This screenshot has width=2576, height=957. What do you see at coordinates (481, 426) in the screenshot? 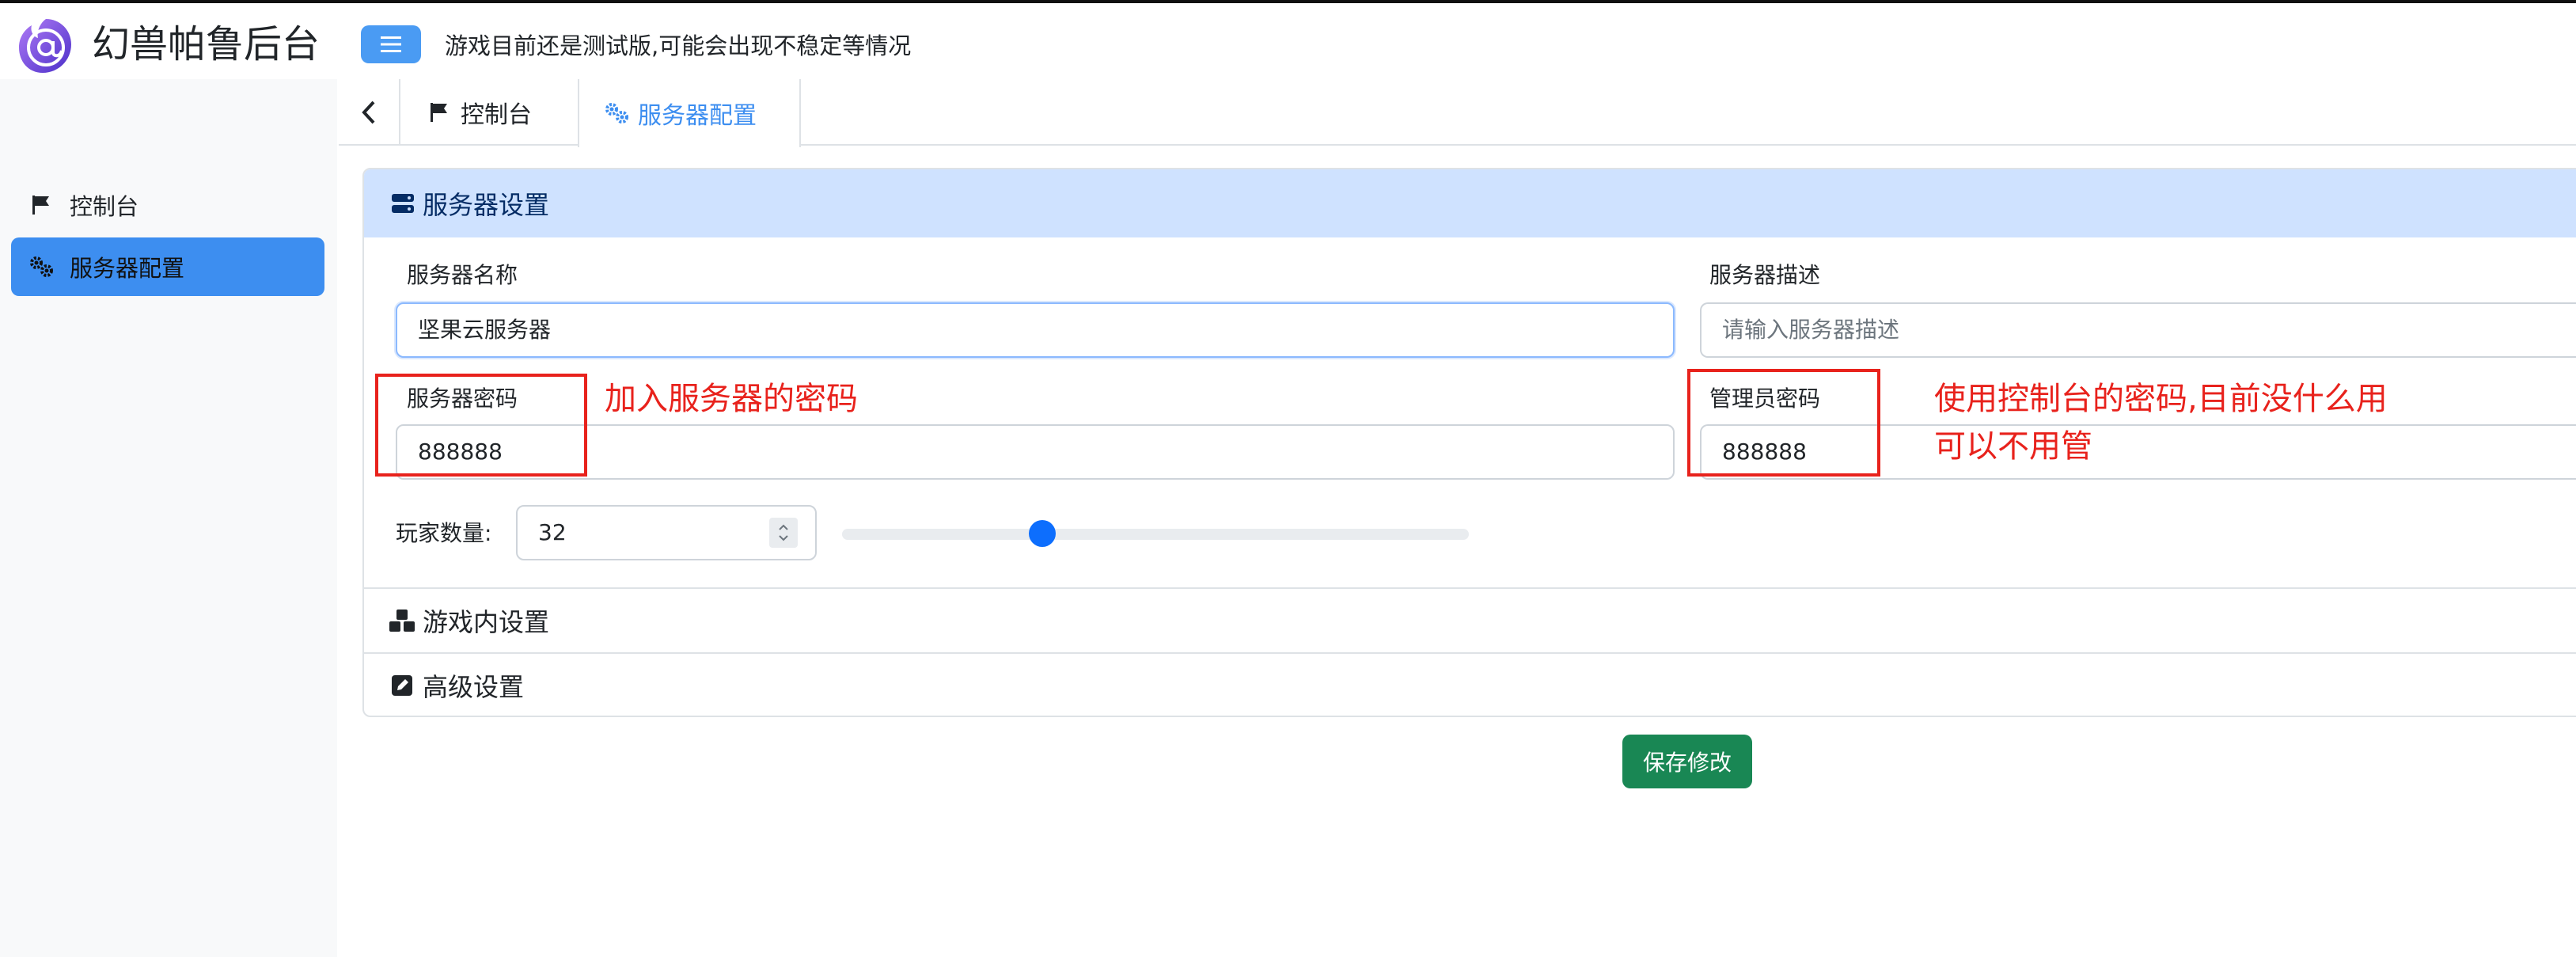
I see `annotation-box-server-password` at bounding box center [481, 426].